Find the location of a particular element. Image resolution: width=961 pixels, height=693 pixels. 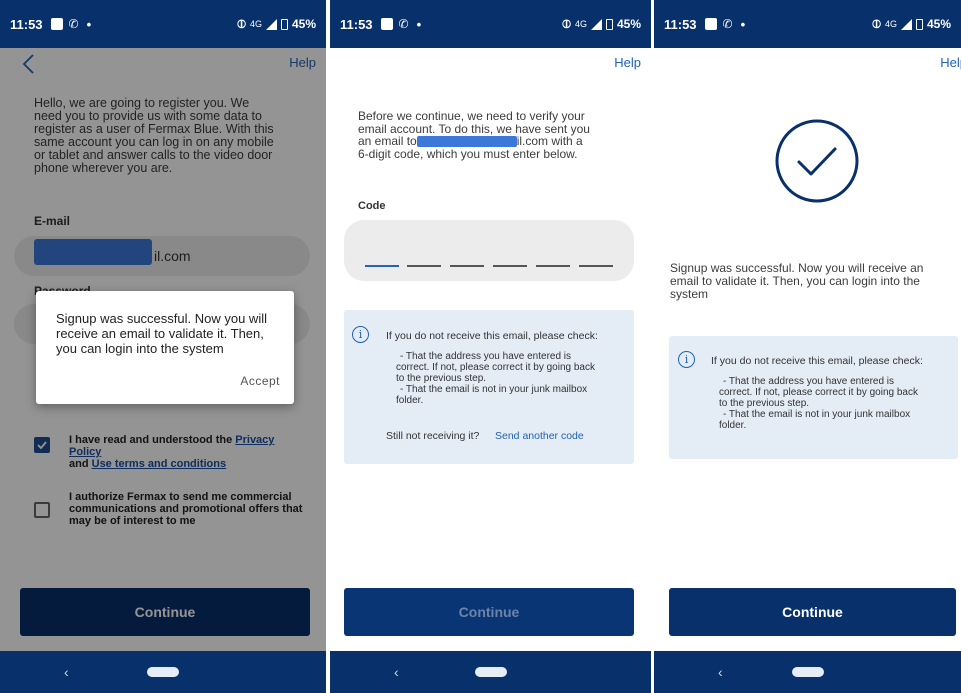

send-another-code-link: Send another code is located at coordinates (539, 436).